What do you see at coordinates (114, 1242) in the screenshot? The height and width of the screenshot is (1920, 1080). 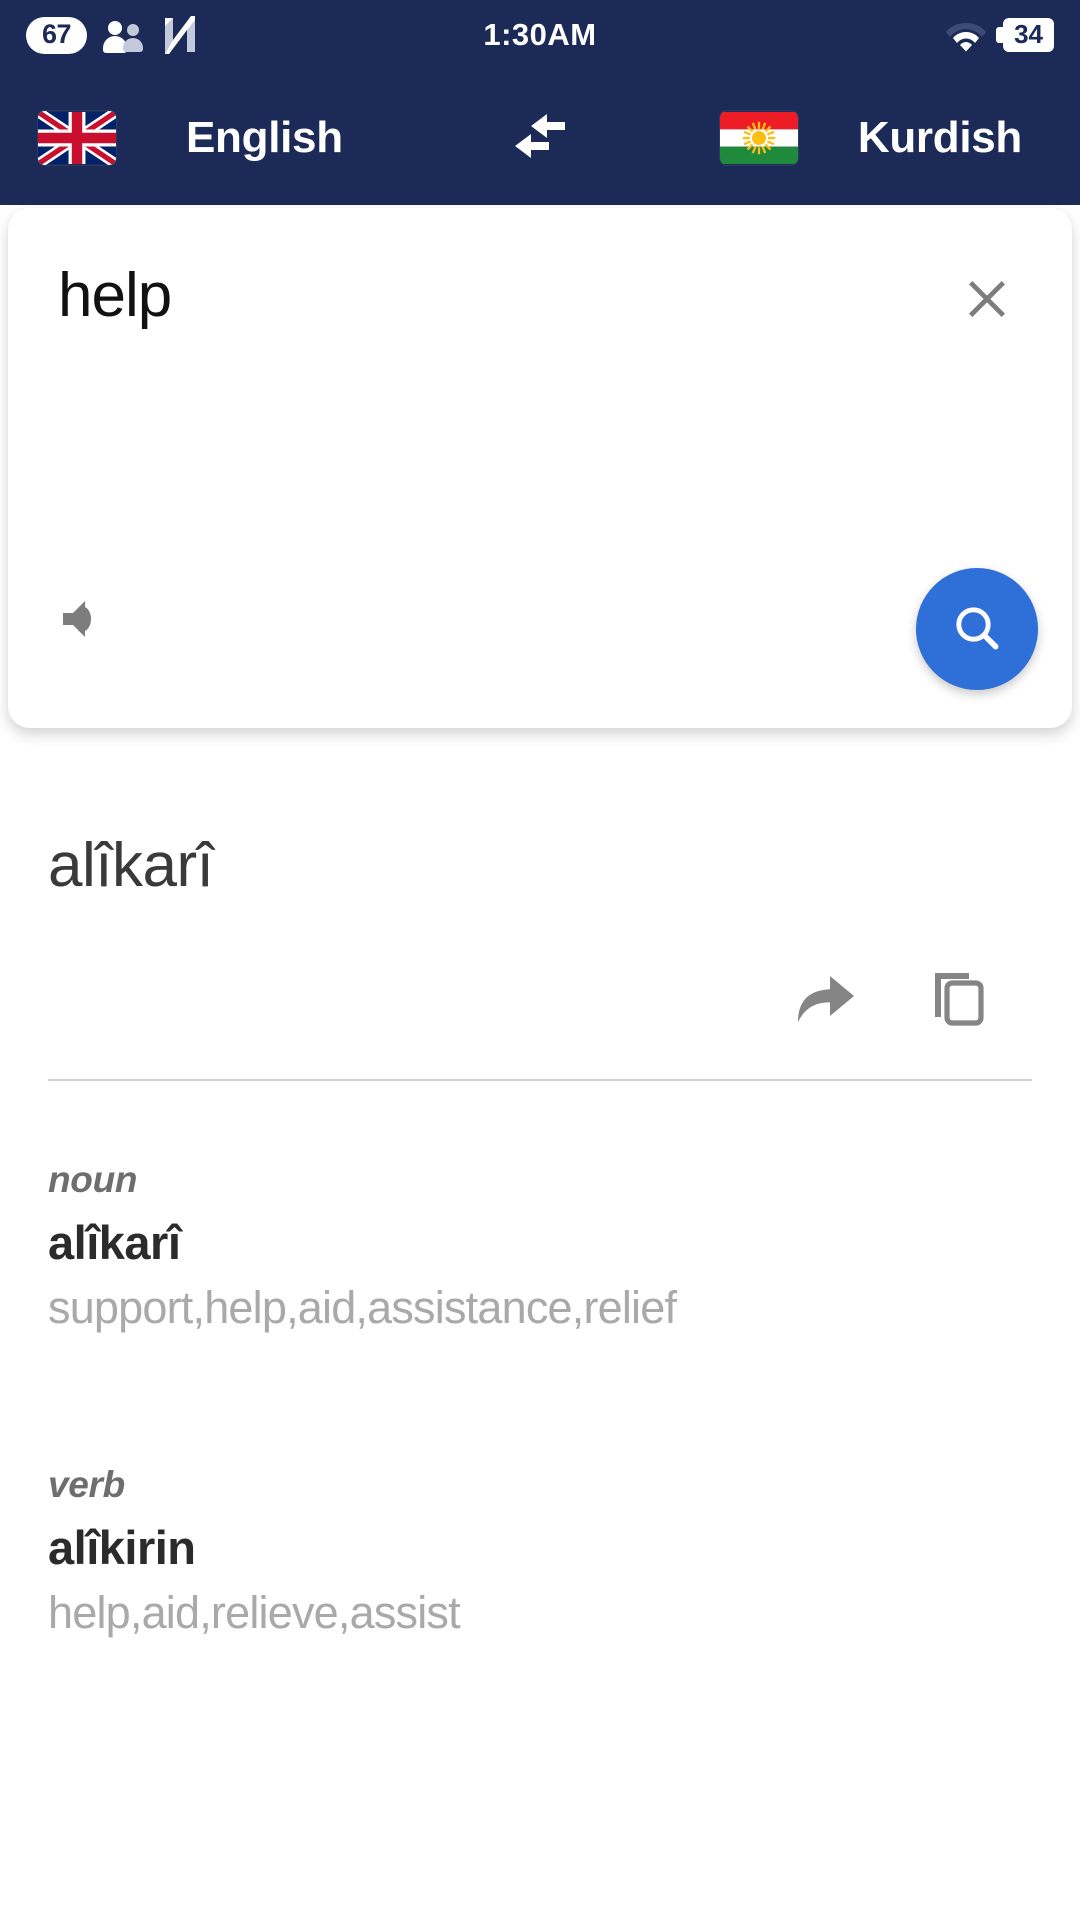 I see `definition-term: alîkarî` at bounding box center [114, 1242].